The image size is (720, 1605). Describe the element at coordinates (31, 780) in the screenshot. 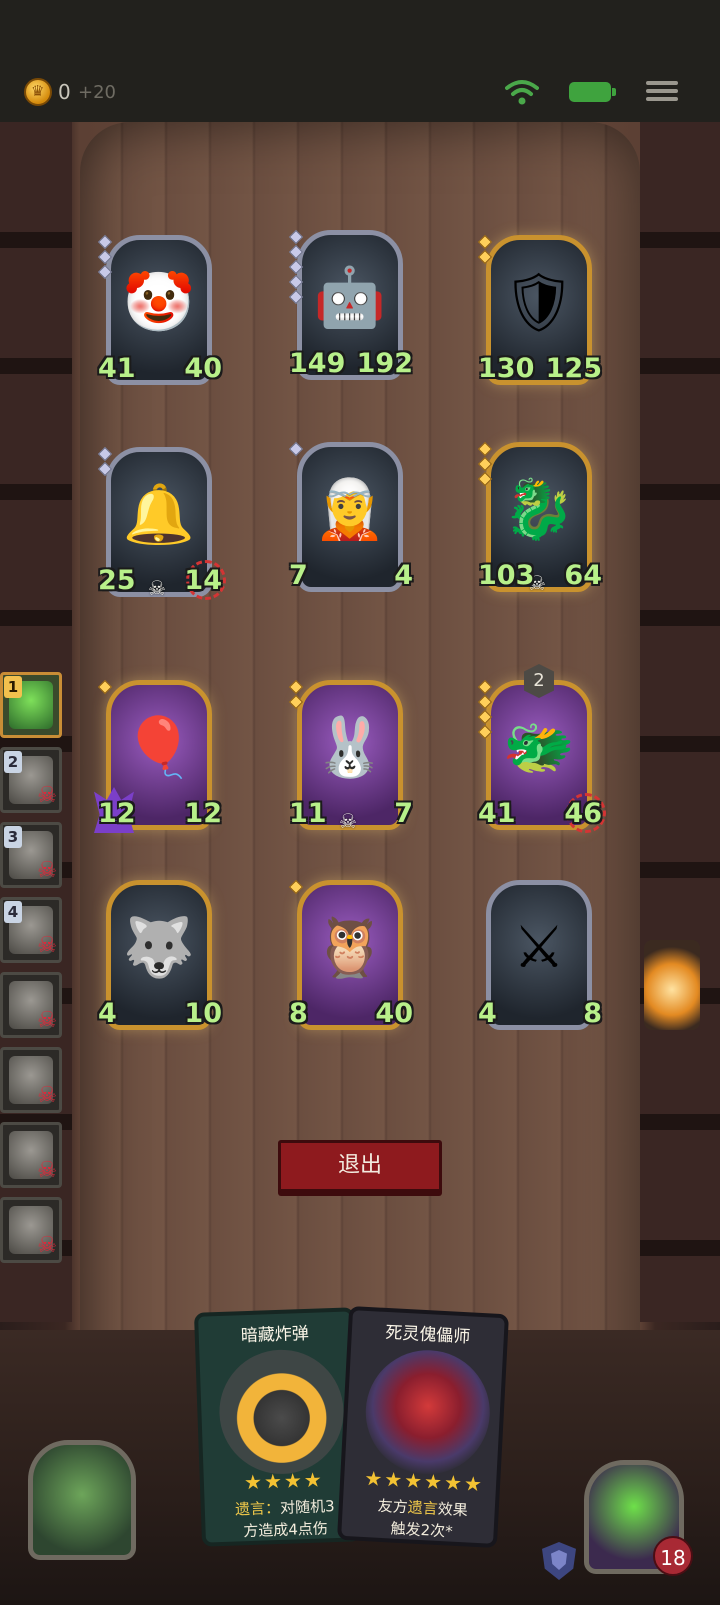

I see `turn-order-item: 2 ☠` at that location.